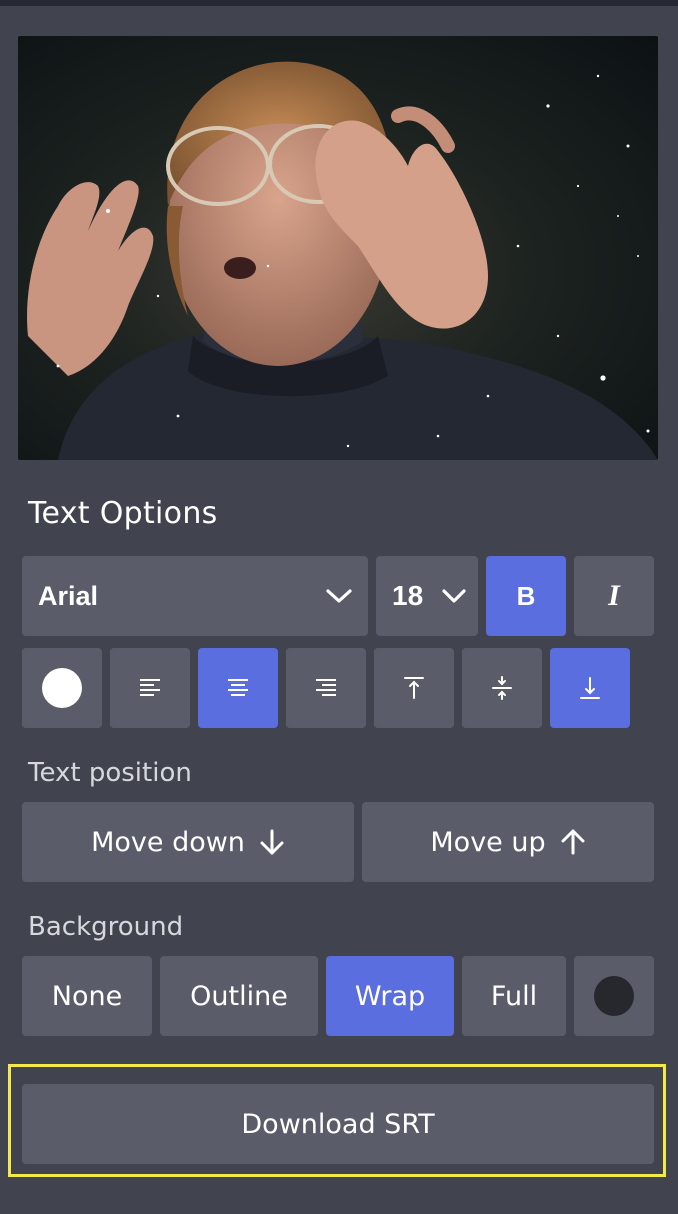 This screenshot has width=678, height=1214. I want to click on align-center-button, so click(238, 688).